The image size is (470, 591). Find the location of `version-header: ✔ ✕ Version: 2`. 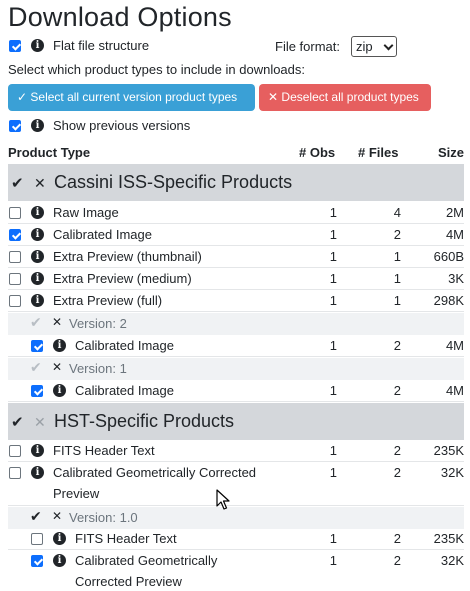

version-header: ✔ ✕ Version: 2 is located at coordinates (236, 324).